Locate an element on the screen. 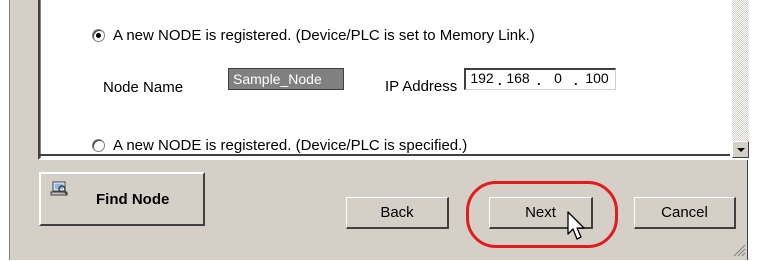  find-node-label: Find Node is located at coordinates (133, 199).